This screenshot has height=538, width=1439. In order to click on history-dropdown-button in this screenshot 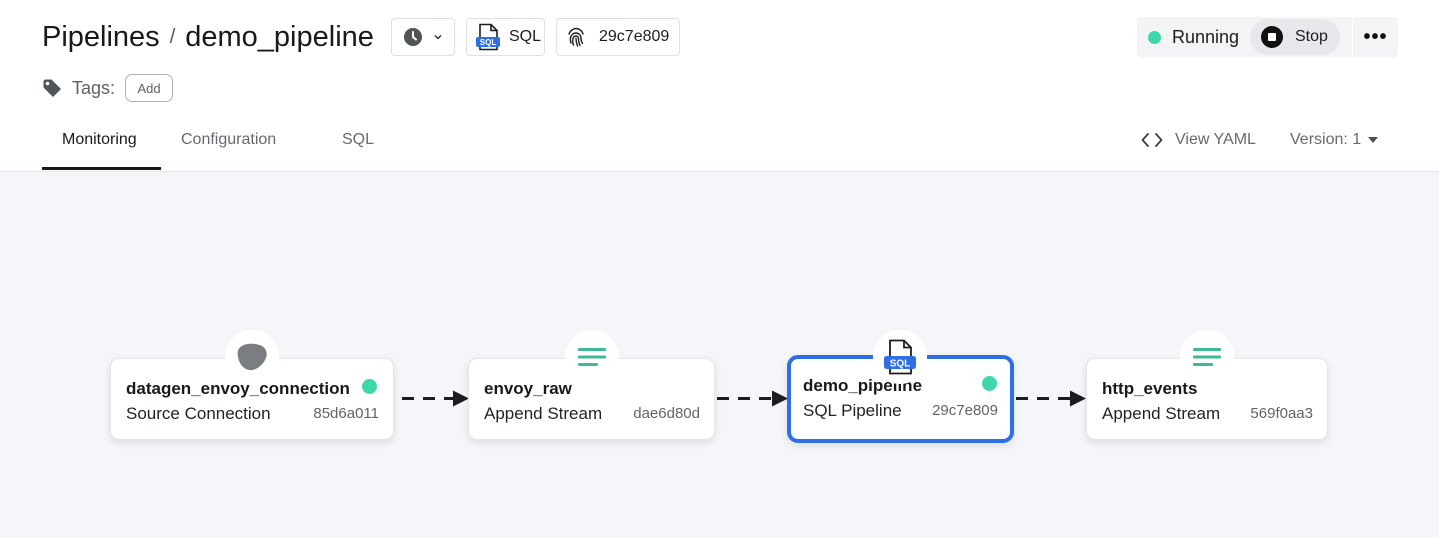, I will do `click(423, 37)`.